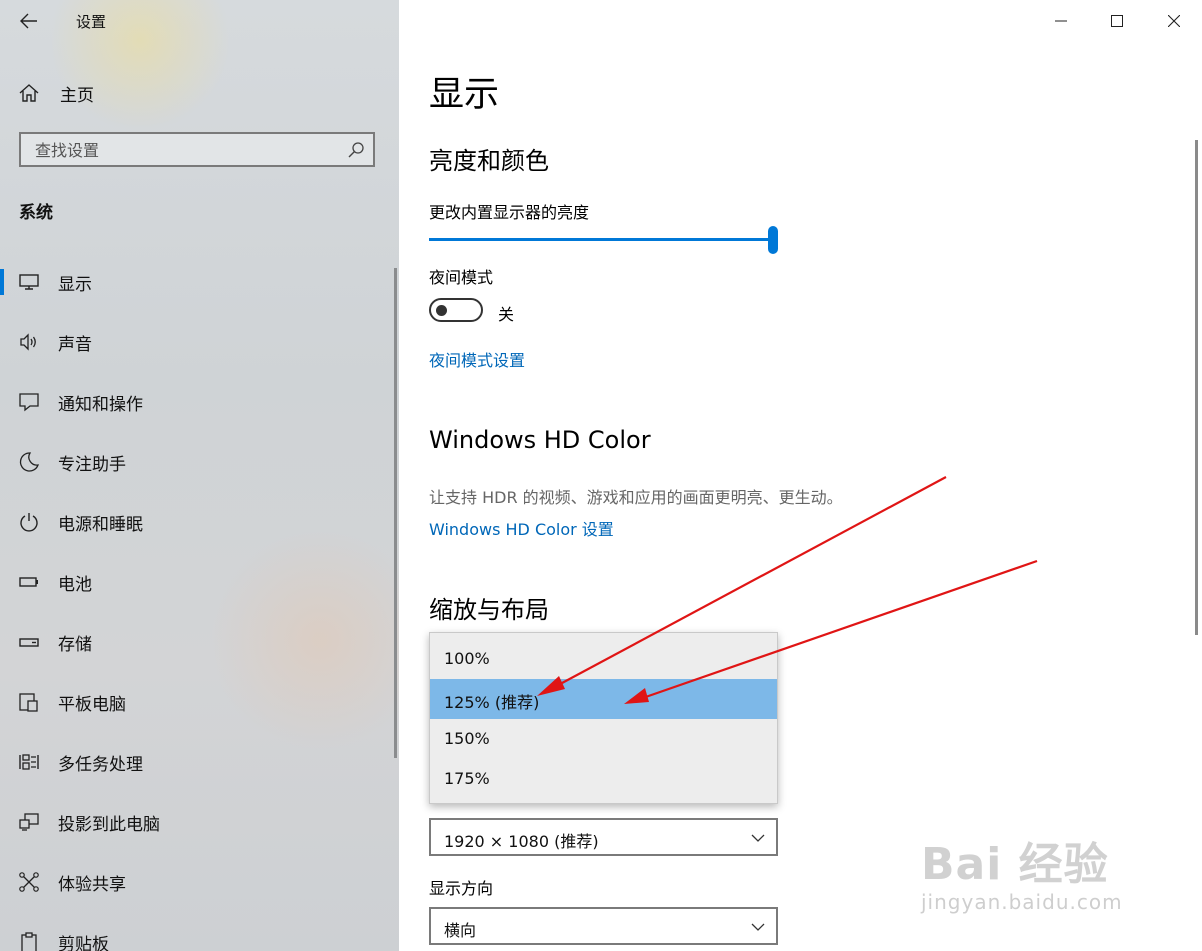  I want to click on search-box, so click(197, 149).